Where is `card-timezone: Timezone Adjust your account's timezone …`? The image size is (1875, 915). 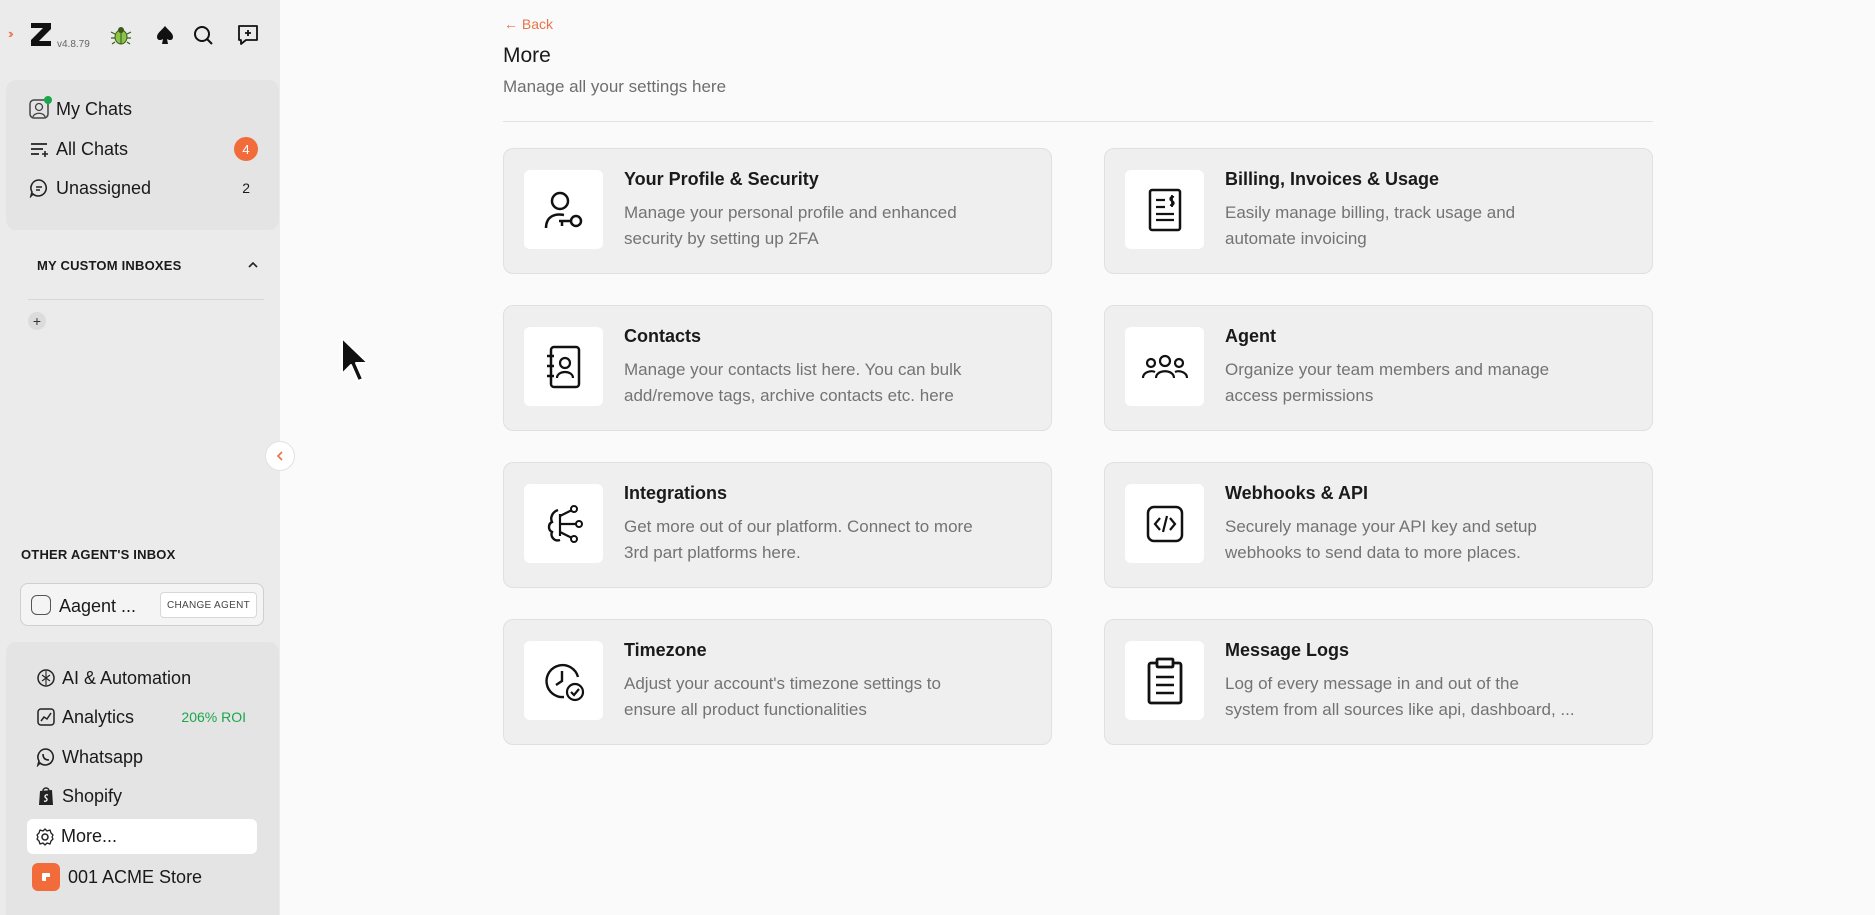
card-timezone: Timezone Adjust your account's timezone … is located at coordinates (777, 682).